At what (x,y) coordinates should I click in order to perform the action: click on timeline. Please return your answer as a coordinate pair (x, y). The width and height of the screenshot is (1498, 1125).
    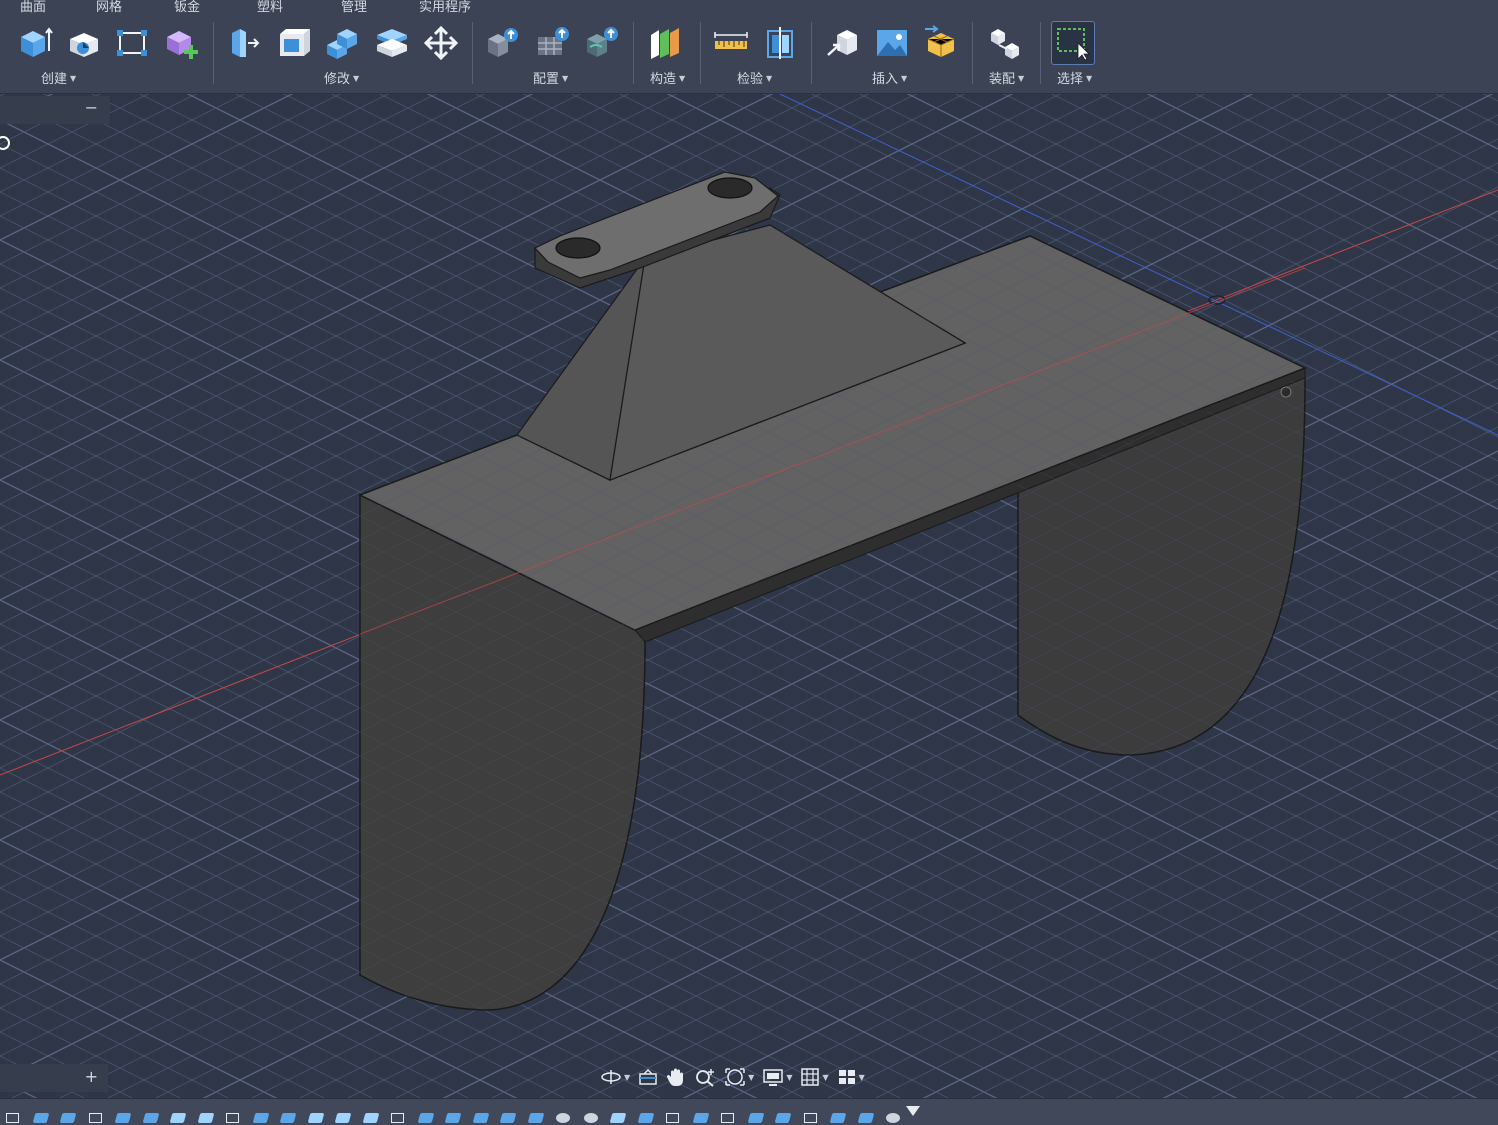
    Looking at the image, I should click on (749, 1111).